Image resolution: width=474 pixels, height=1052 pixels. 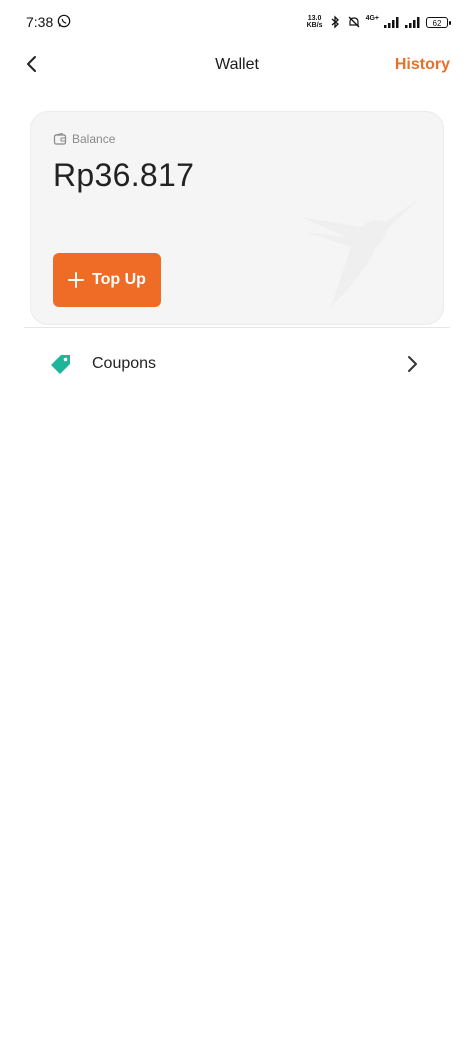 What do you see at coordinates (422, 65) in the screenshot?
I see `history-button: History` at bounding box center [422, 65].